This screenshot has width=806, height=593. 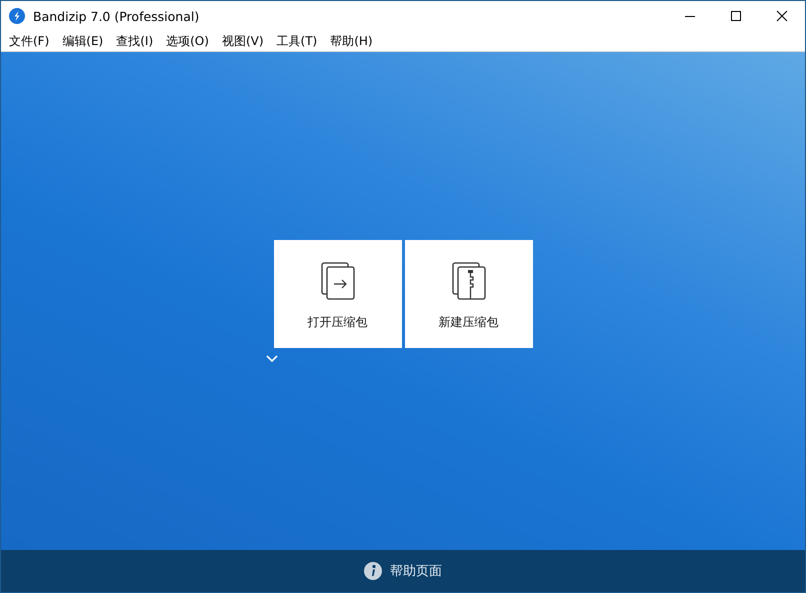 I want to click on menu-item: 选项(O), so click(x=187, y=41).